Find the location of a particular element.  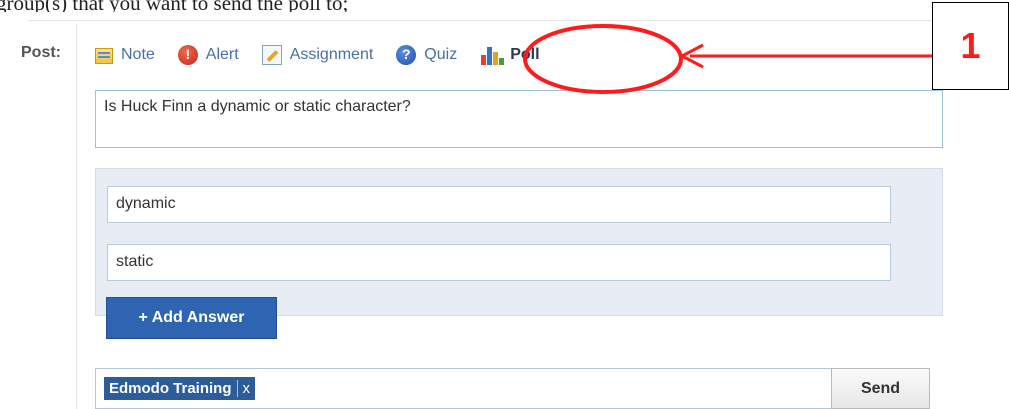

annotation-callout: 1 is located at coordinates (970, 46).